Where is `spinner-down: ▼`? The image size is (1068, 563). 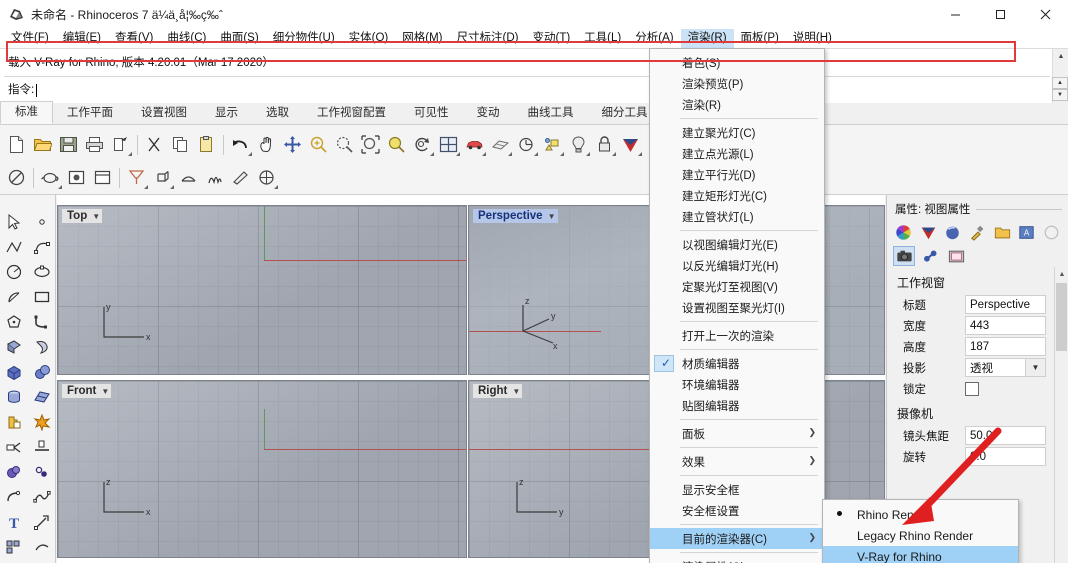
spinner-down: ▼ is located at coordinates (1060, 95).